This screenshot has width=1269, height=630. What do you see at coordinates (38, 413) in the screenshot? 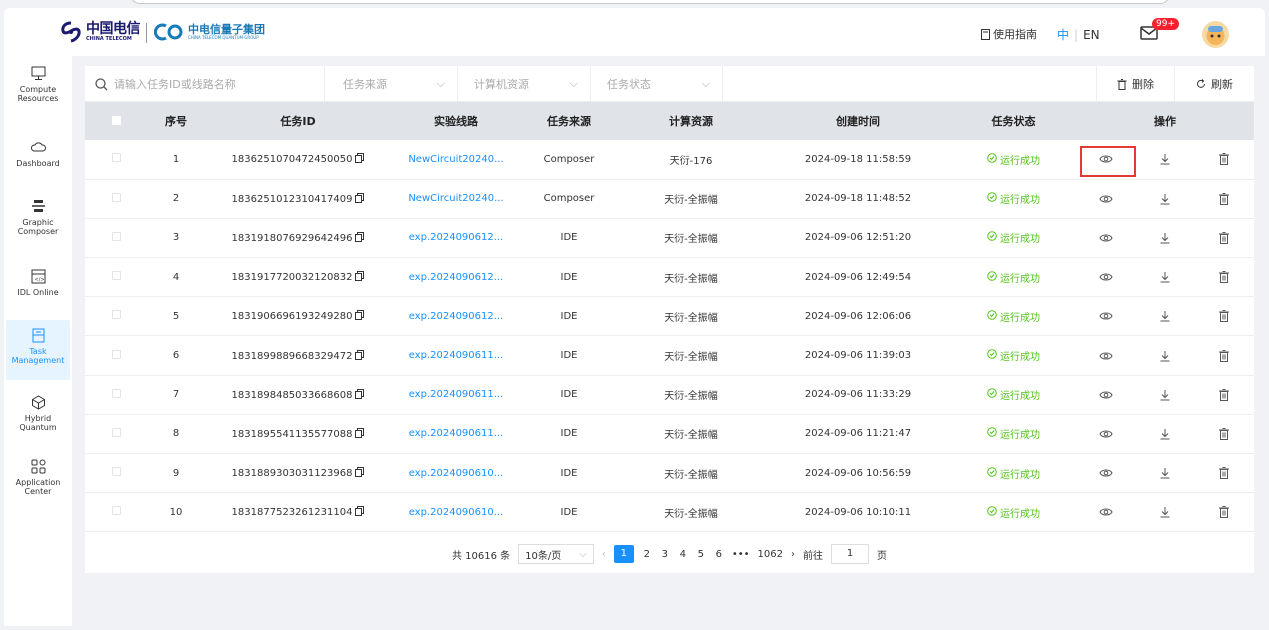
I see `sidebar-item-hybrid-quantum: Hybrid Quantum` at bounding box center [38, 413].